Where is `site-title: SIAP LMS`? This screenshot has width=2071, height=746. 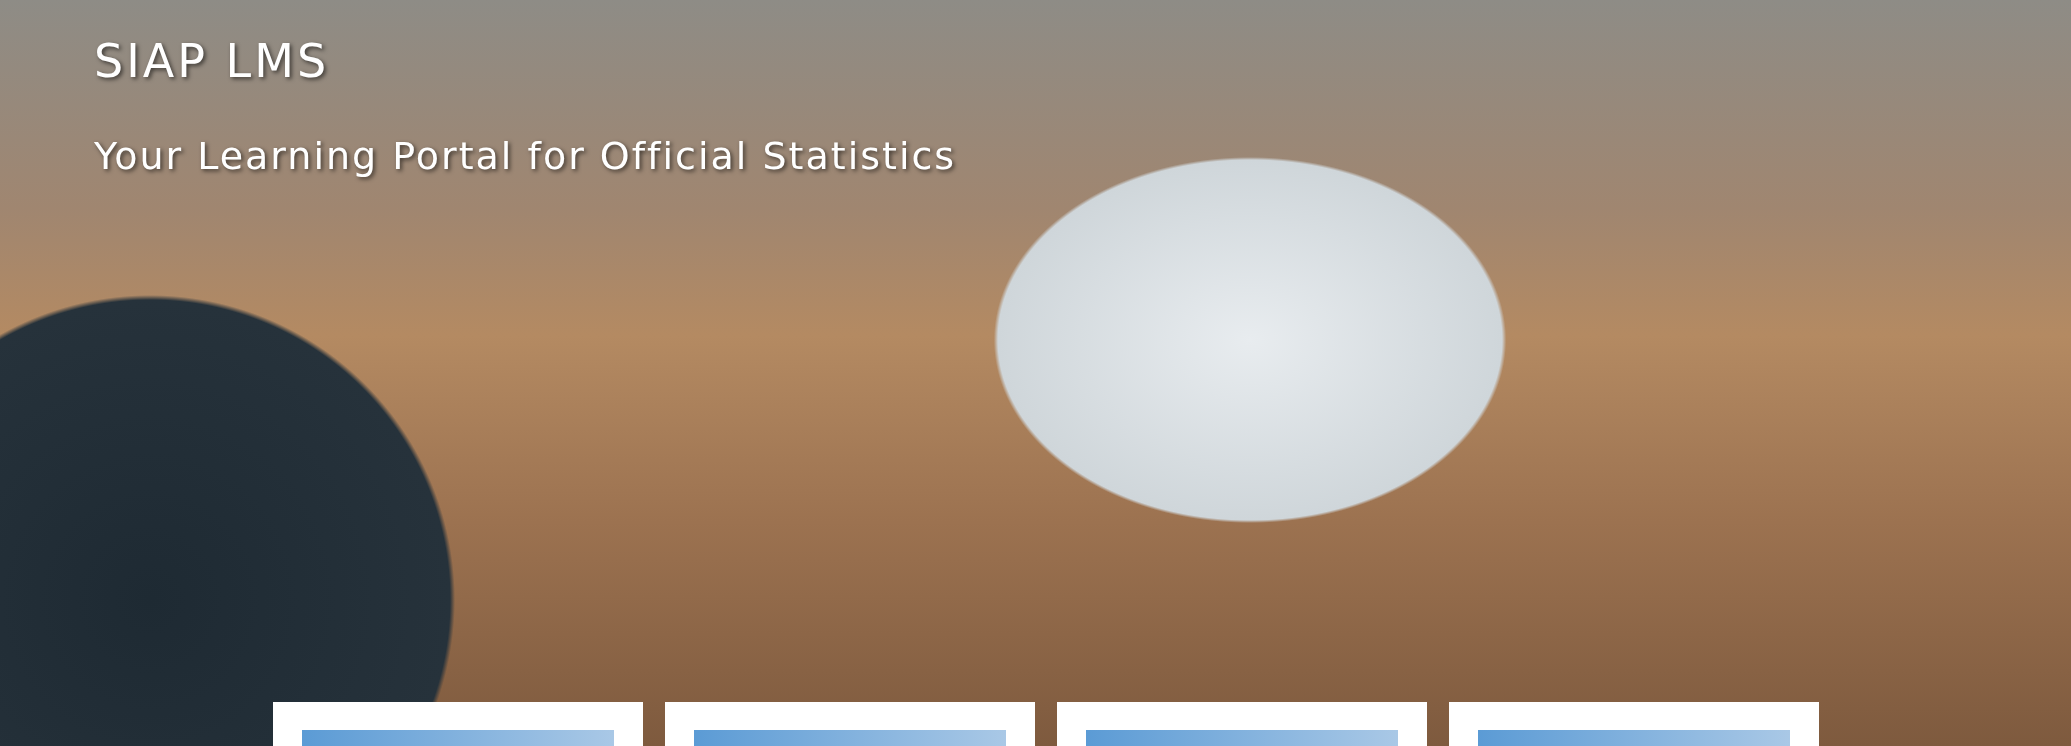
site-title: SIAP LMS is located at coordinates (212, 61).